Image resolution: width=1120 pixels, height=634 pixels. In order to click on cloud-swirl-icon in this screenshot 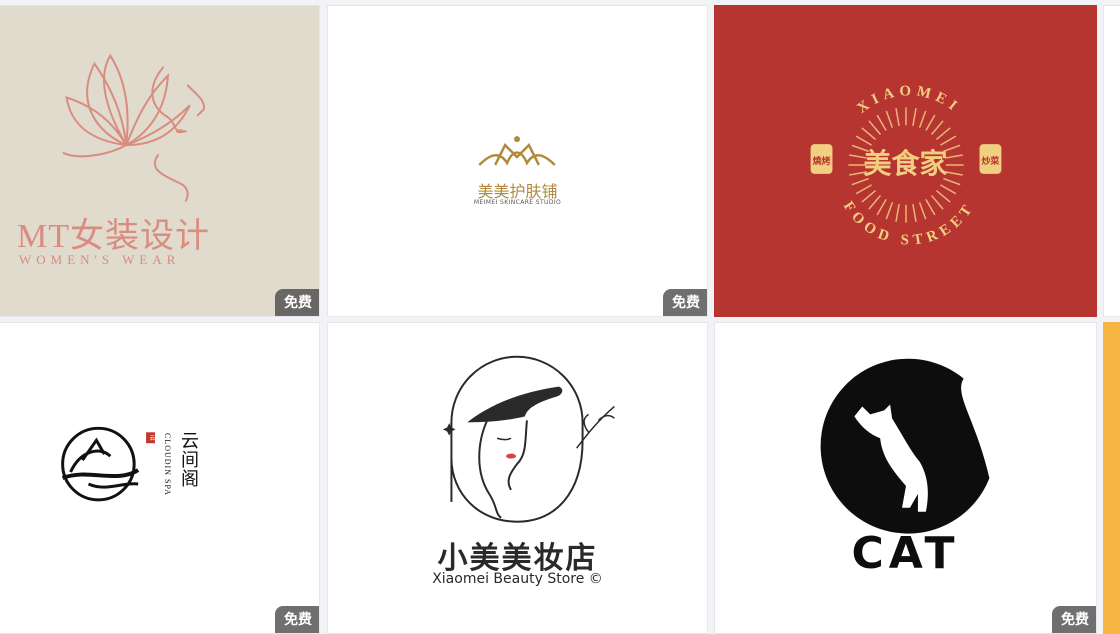, I will do `click(108, 464)`.